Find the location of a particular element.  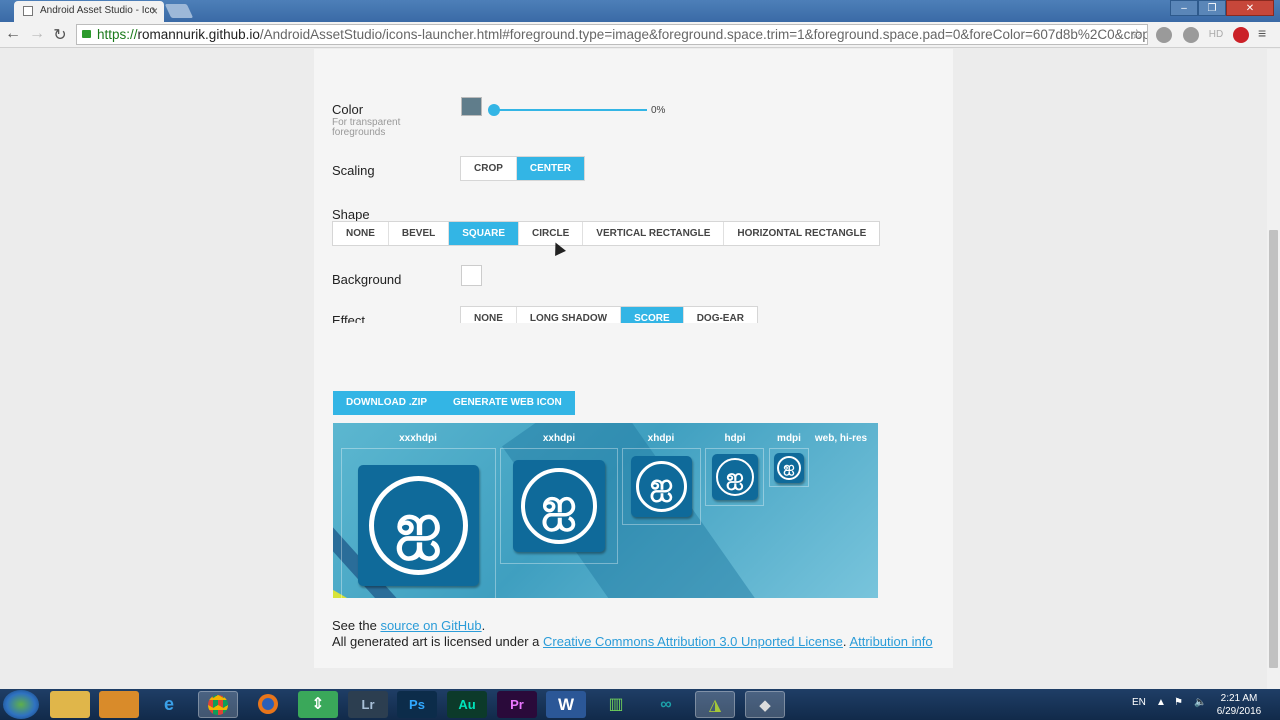

attribution-info-link: Attribution info is located at coordinates (890, 641).